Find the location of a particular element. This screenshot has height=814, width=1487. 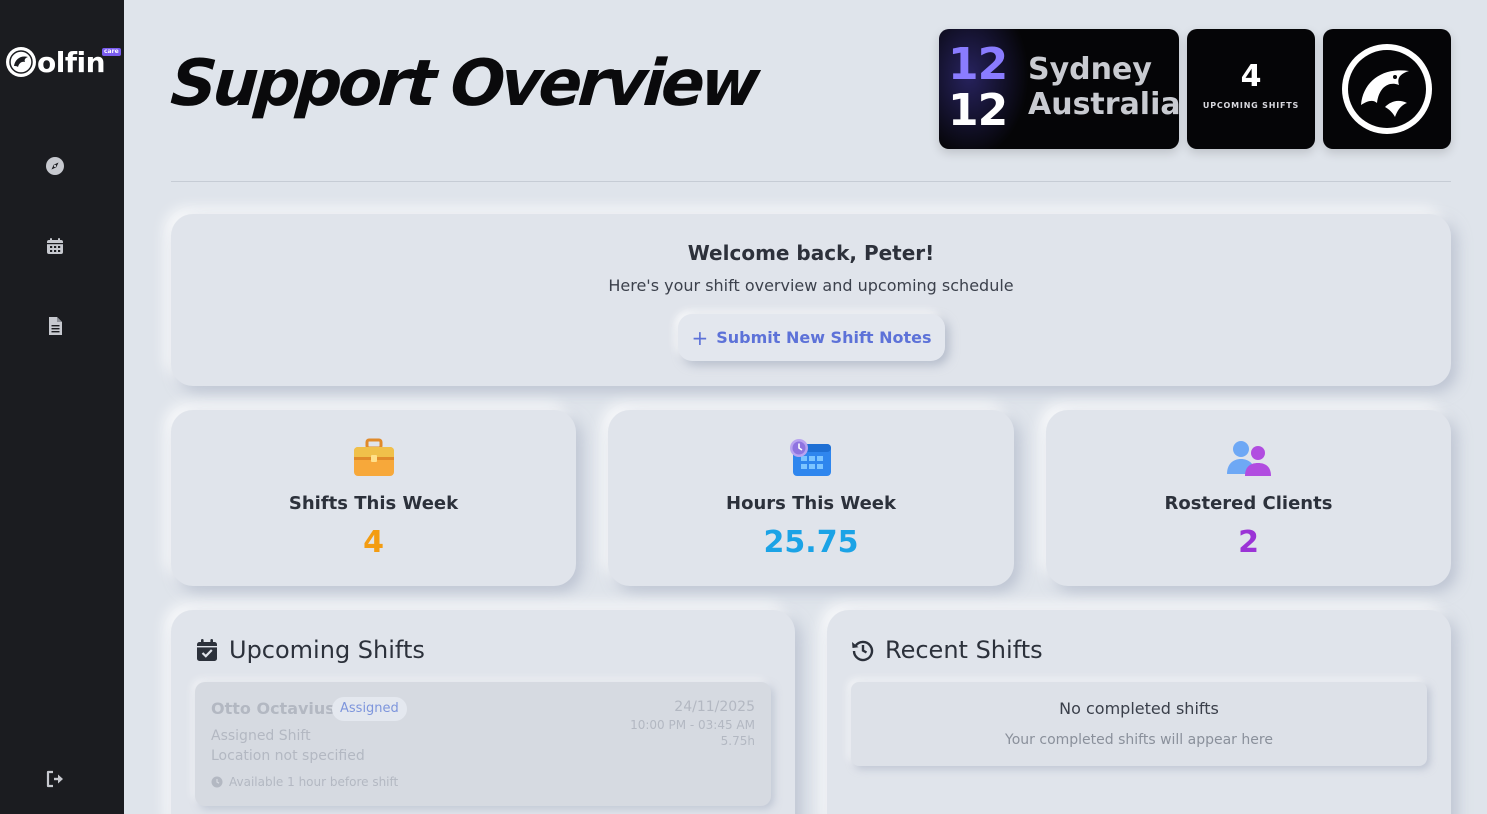

sidebar-item-explore is located at coordinates (55, 166).